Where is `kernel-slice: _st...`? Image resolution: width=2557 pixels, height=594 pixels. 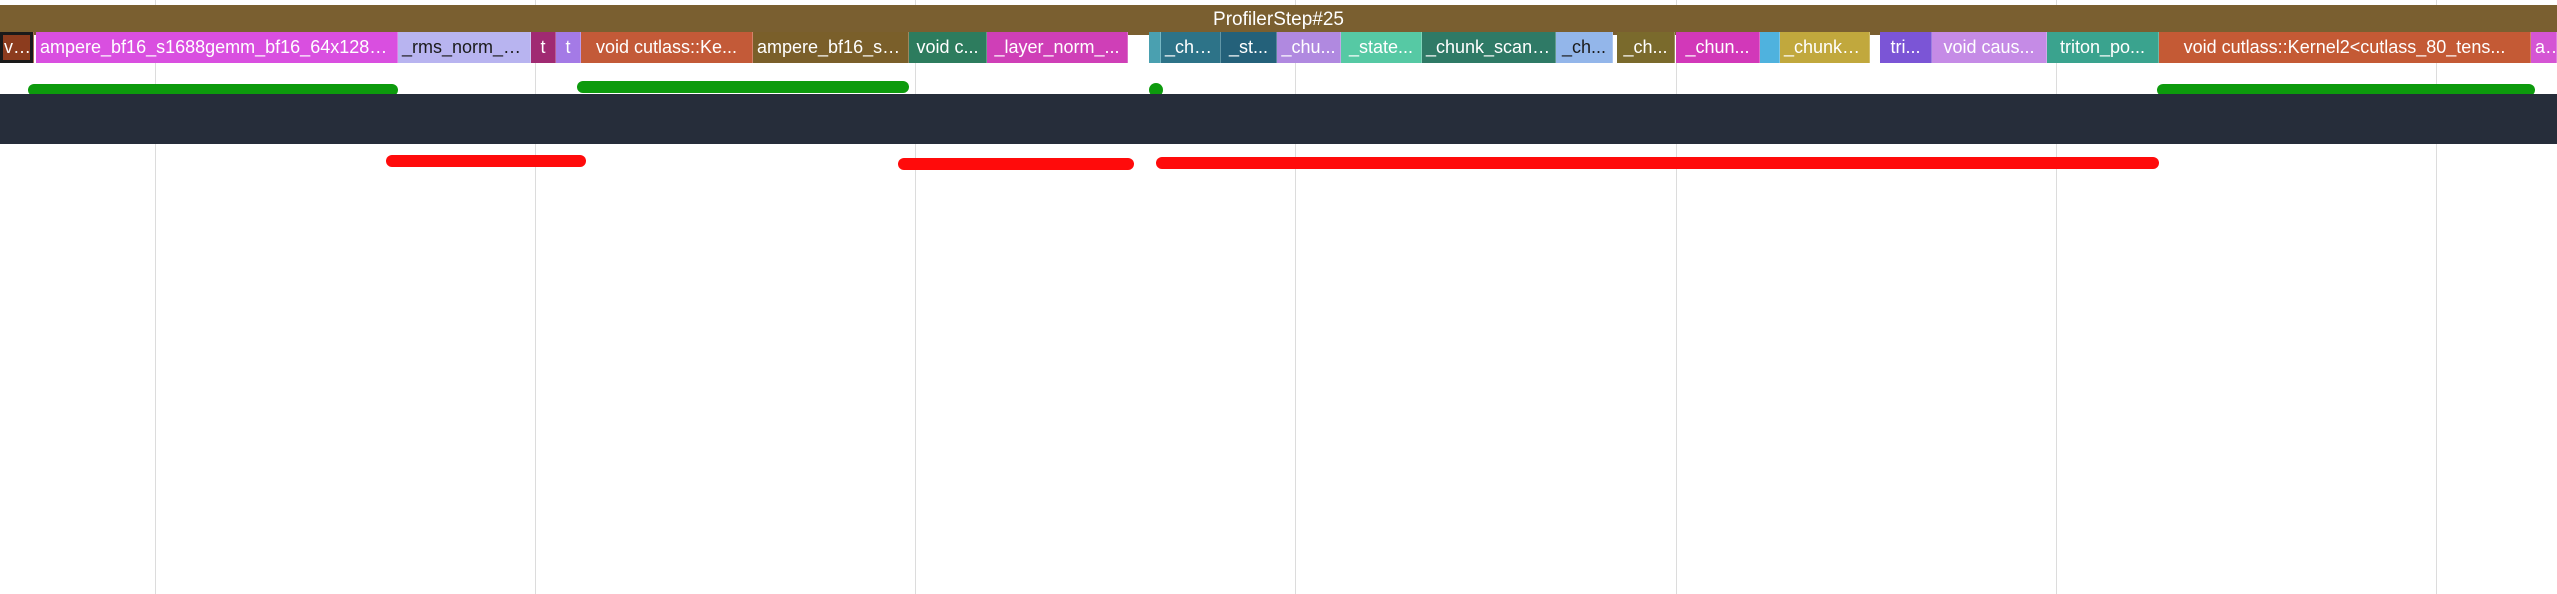
kernel-slice: _st... is located at coordinates (1249, 47).